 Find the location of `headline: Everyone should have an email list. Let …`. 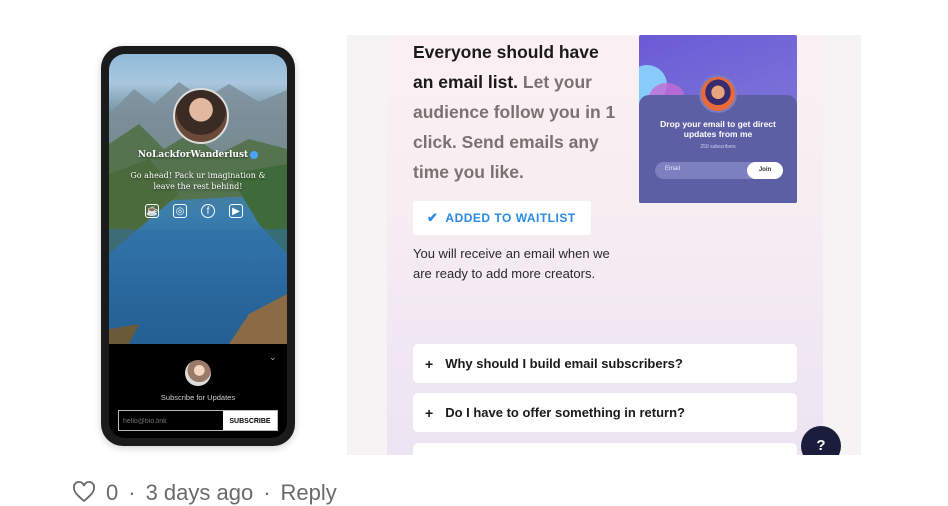

headline: Everyone should have an email list. Let … is located at coordinates (518, 112).